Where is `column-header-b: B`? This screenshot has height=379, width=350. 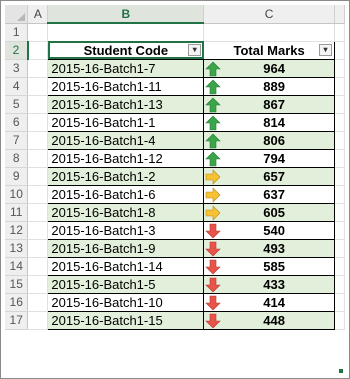
column-header-b: B is located at coordinates (126, 14).